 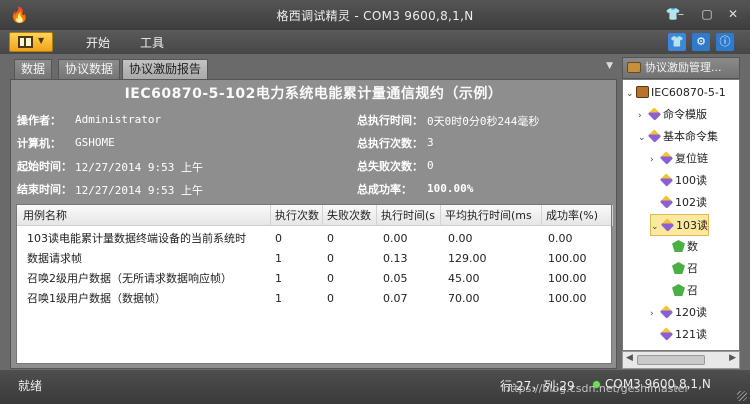 I want to click on end-time-label: 结束时间：, so click(x=44, y=189).